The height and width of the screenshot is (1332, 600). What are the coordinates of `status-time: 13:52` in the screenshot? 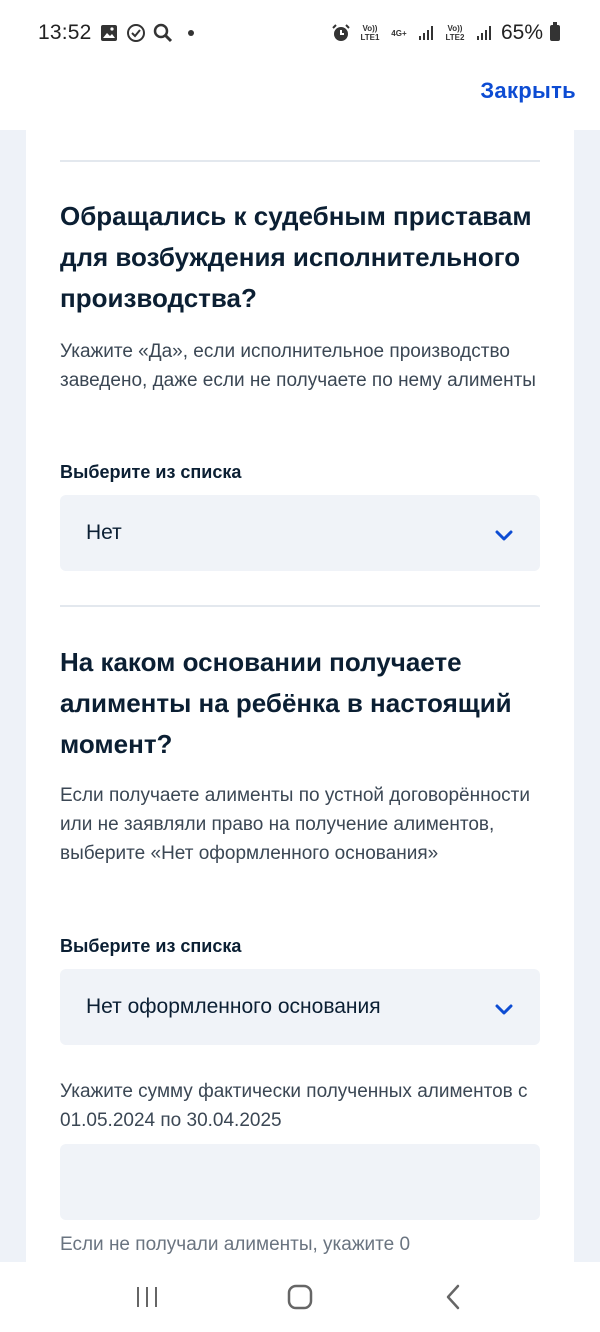 It's located at (65, 32).